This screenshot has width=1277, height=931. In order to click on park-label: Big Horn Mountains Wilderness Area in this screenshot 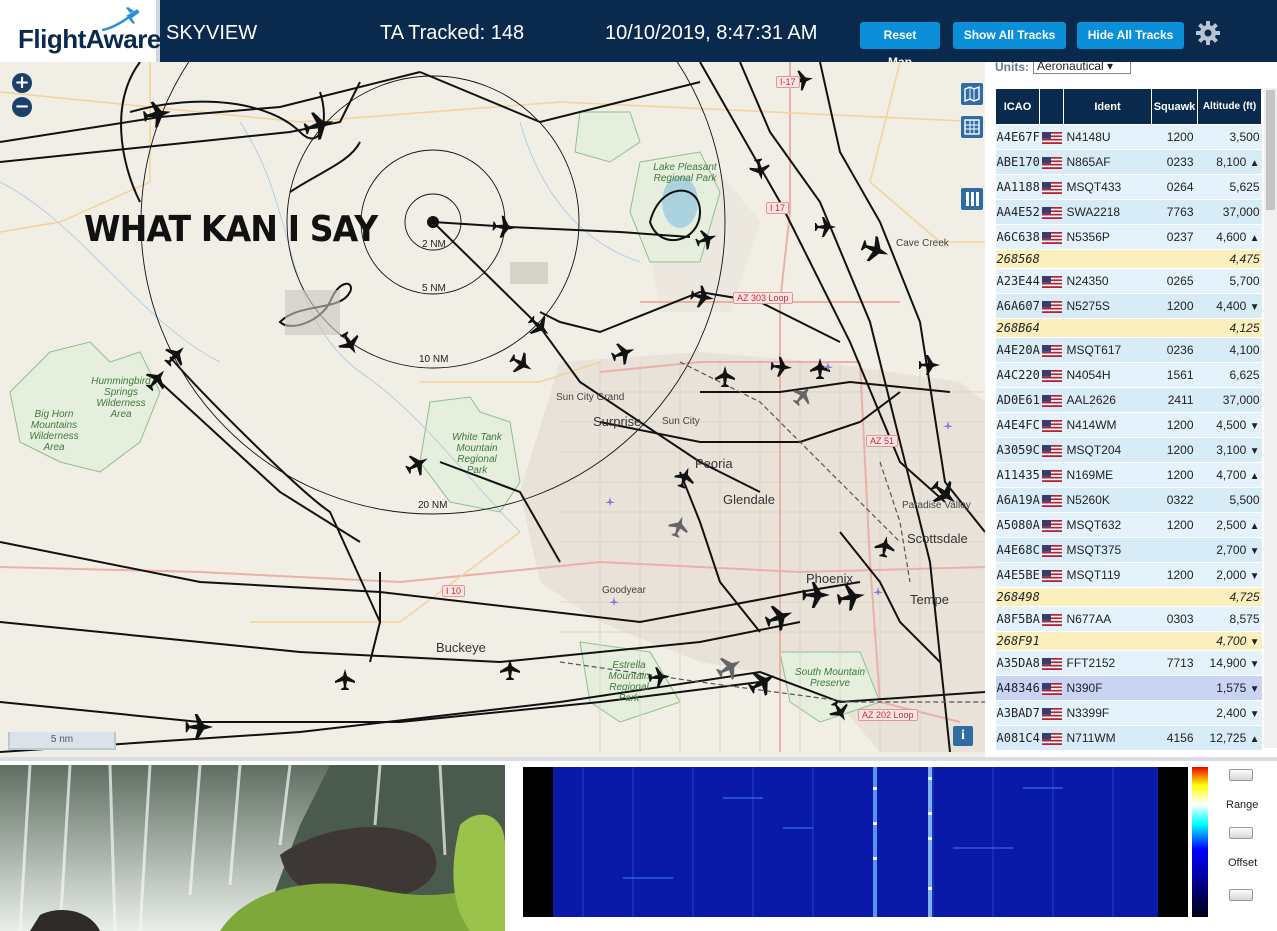, I will do `click(54, 431)`.